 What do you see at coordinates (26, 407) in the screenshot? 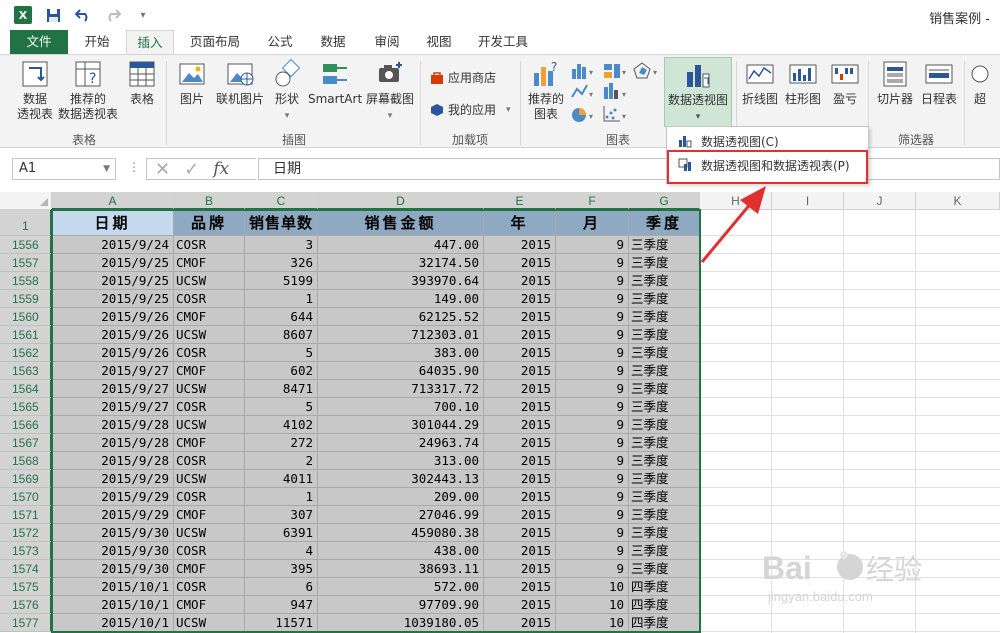
I see `row-header: 1565` at bounding box center [26, 407].